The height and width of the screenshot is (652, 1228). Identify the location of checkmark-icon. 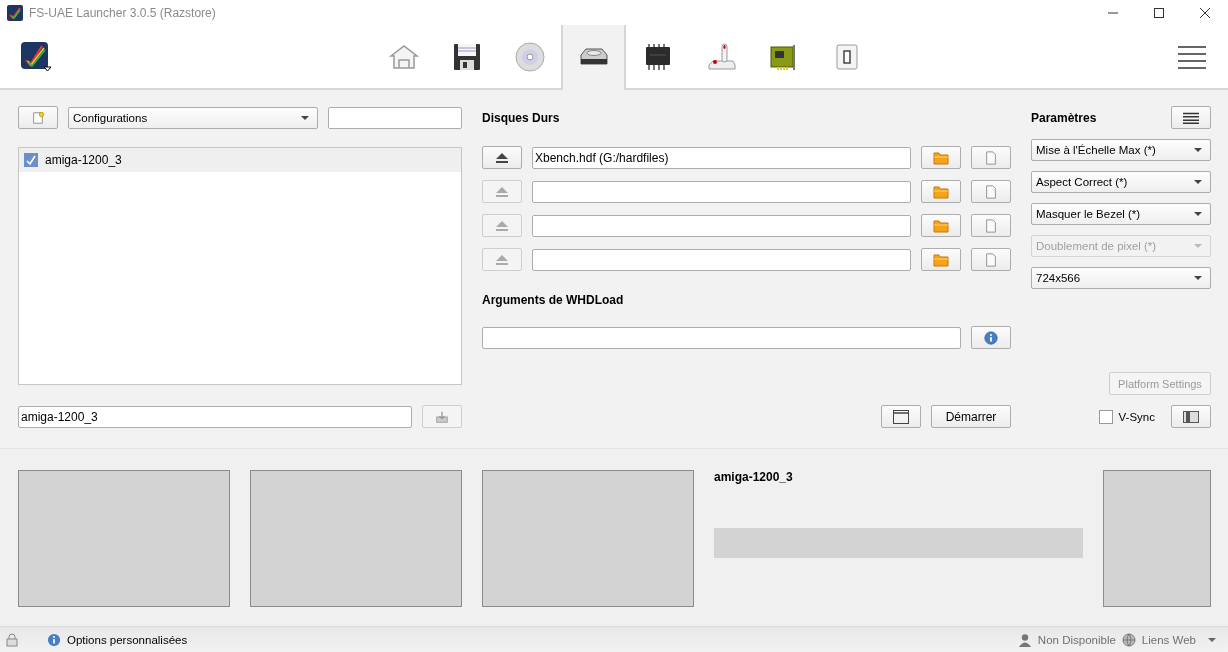
(31, 160).